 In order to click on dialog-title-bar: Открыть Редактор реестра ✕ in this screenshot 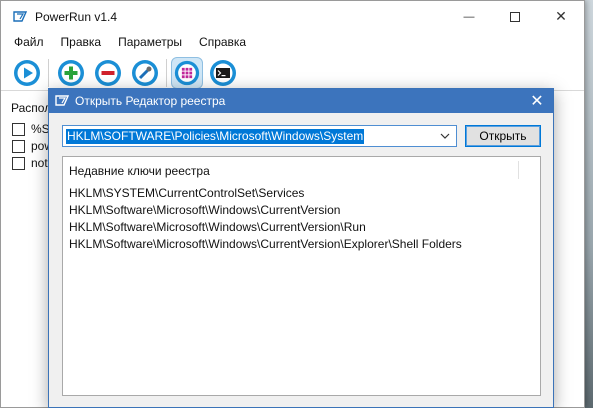, I will do `click(301, 101)`.